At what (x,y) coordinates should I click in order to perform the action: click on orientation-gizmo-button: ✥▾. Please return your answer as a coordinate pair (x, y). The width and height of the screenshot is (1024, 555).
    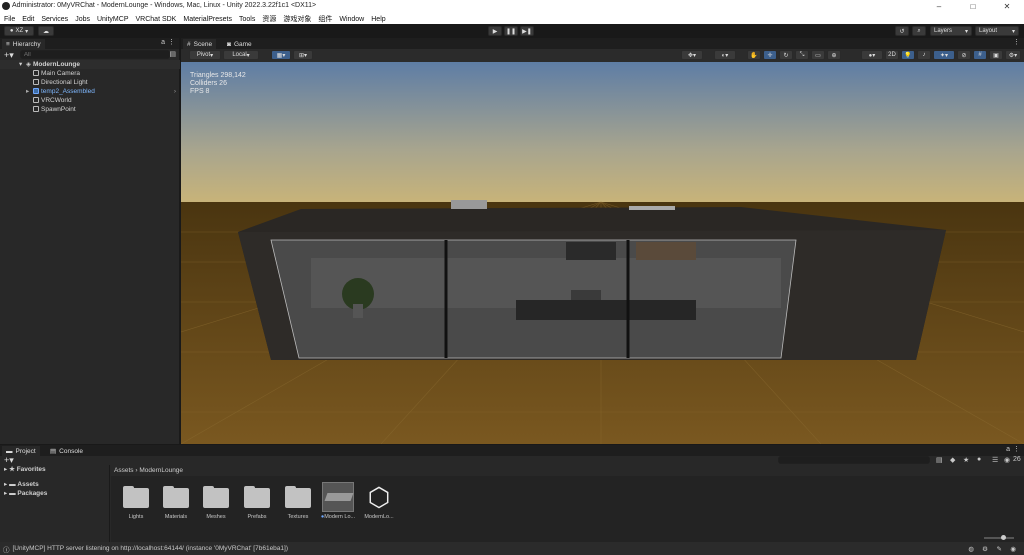
    Looking at the image, I should click on (692, 55).